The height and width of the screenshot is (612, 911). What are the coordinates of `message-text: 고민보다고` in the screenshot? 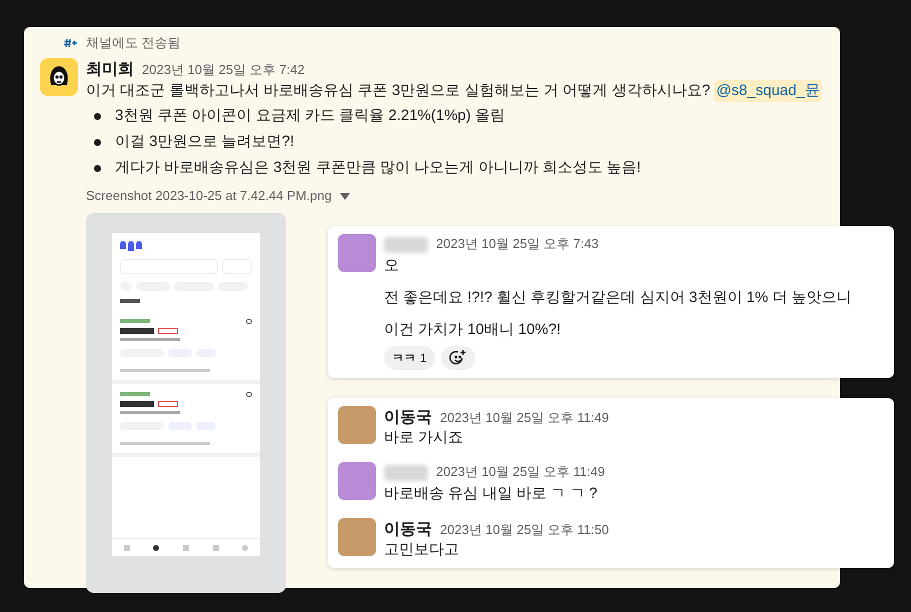 It's located at (422, 550).